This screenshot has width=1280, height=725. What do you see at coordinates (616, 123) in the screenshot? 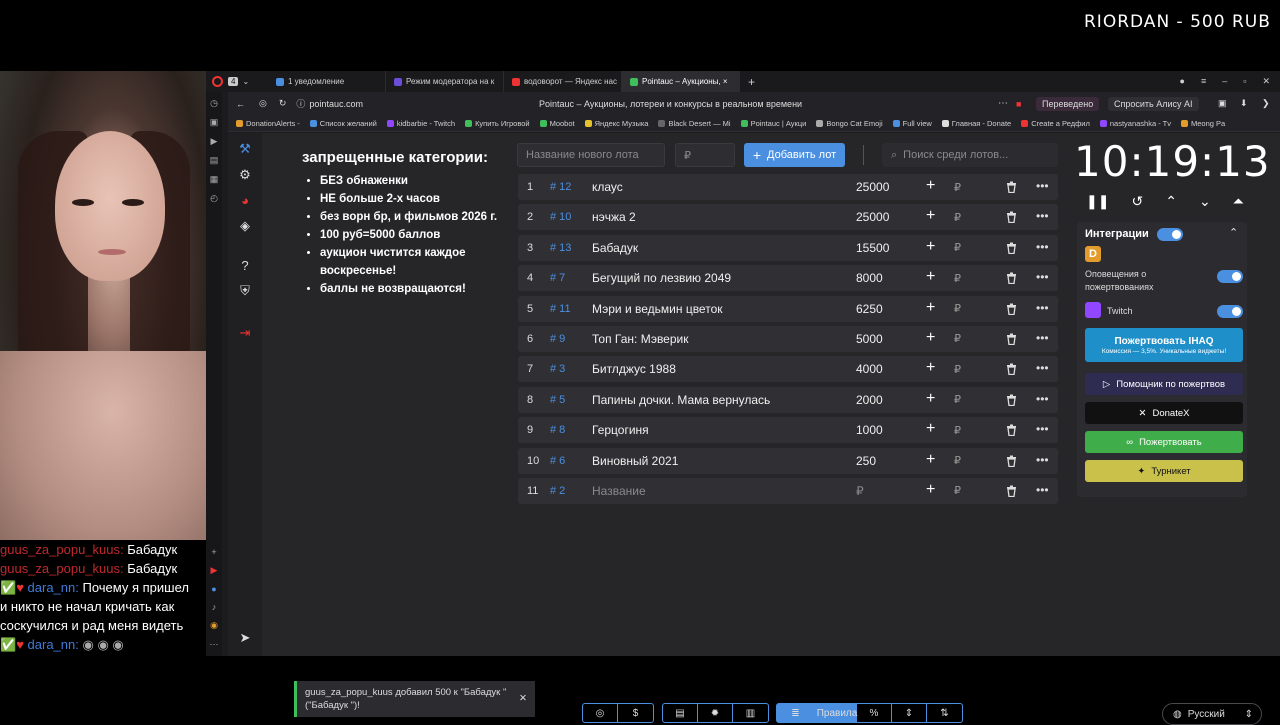
I see `bookmark-item: Яндекс Музыка` at bounding box center [616, 123].